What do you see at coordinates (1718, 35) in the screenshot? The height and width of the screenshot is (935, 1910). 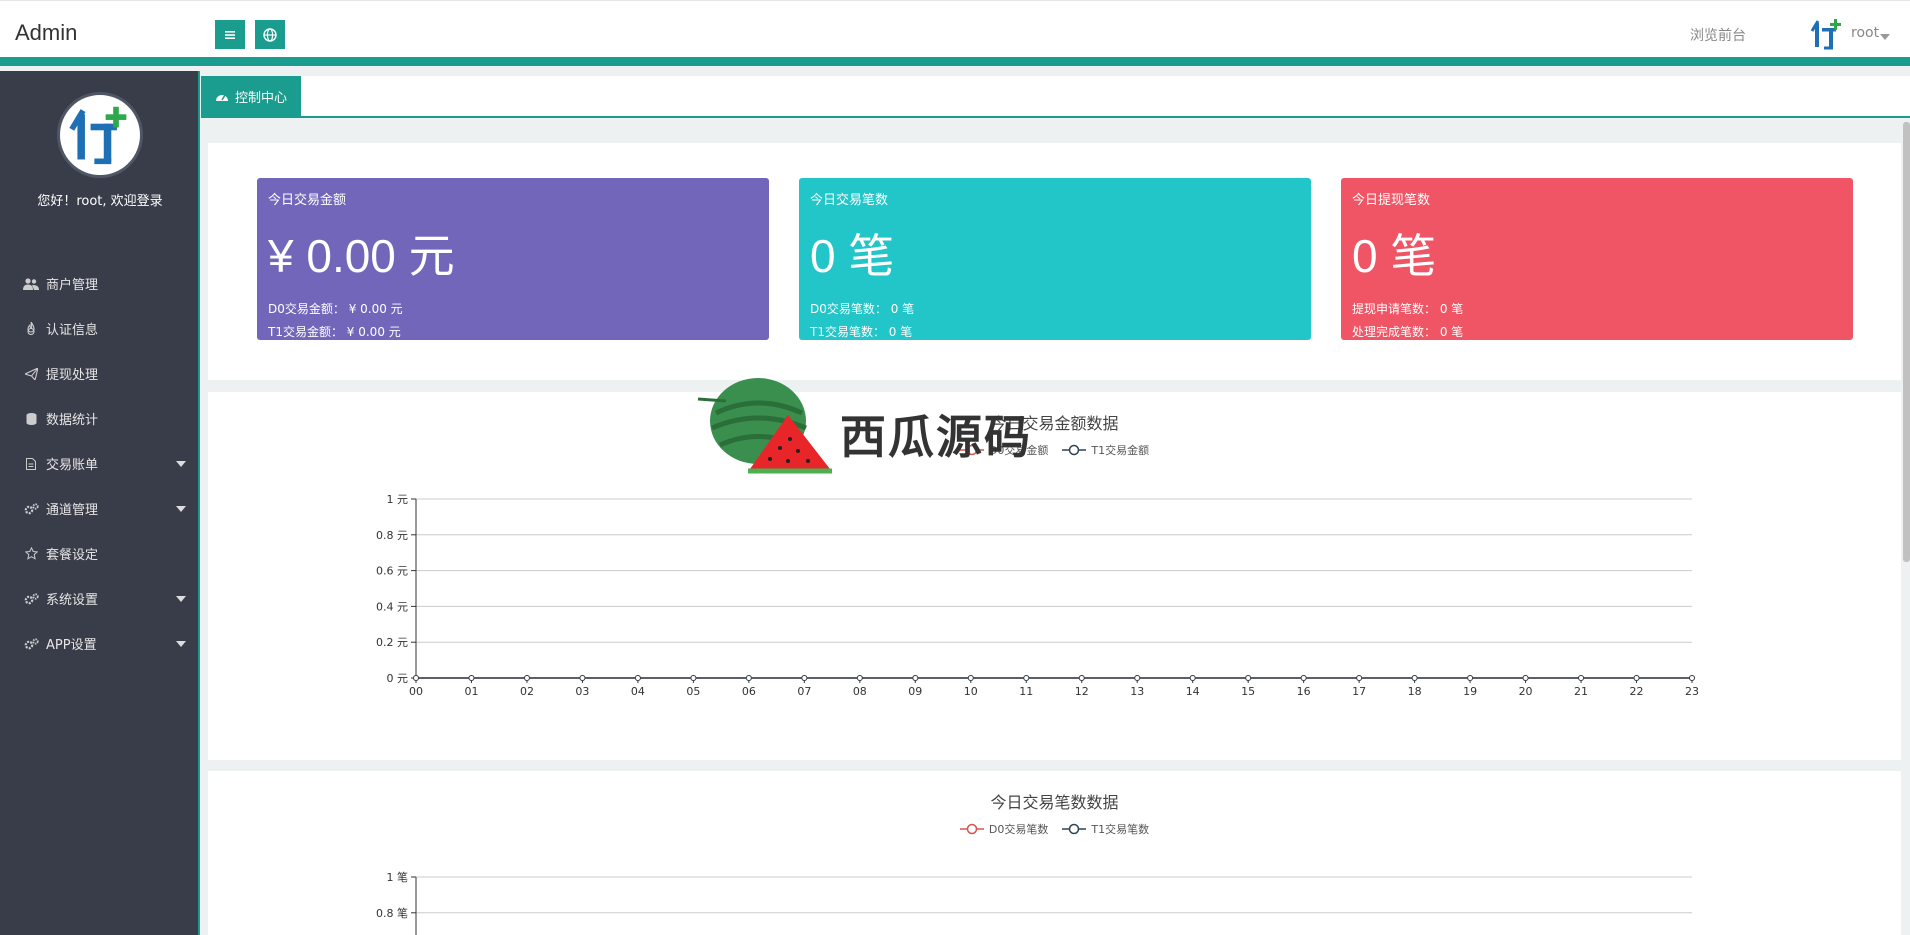 I see `front-site-link: 浏览前台` at bounding box center [1718, 35].